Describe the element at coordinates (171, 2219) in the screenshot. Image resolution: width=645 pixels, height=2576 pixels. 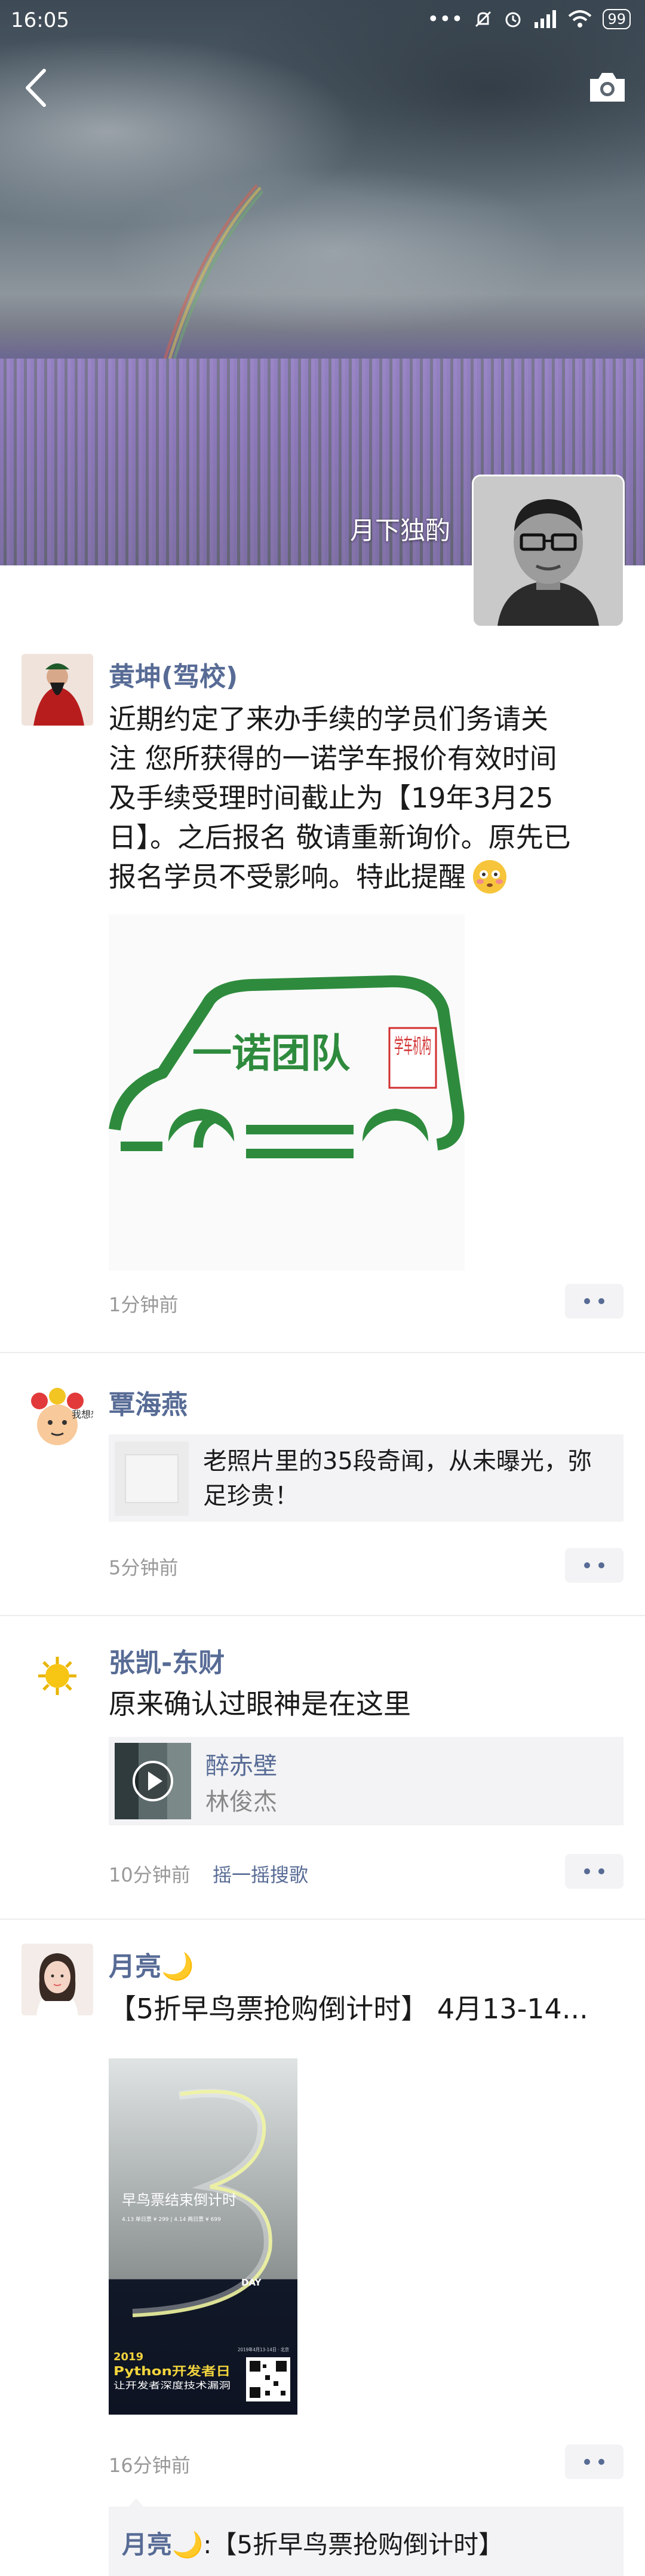
I see `poster-price: 4.13 单日票 ¥ 299 | 4.14 两日票 ¥ 699` at that location.